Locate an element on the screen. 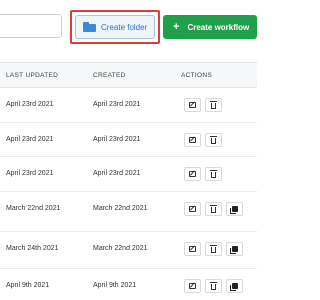  table-header: LAST UPDATED CREATED ACTIONS is located at coordinates (128, 75).